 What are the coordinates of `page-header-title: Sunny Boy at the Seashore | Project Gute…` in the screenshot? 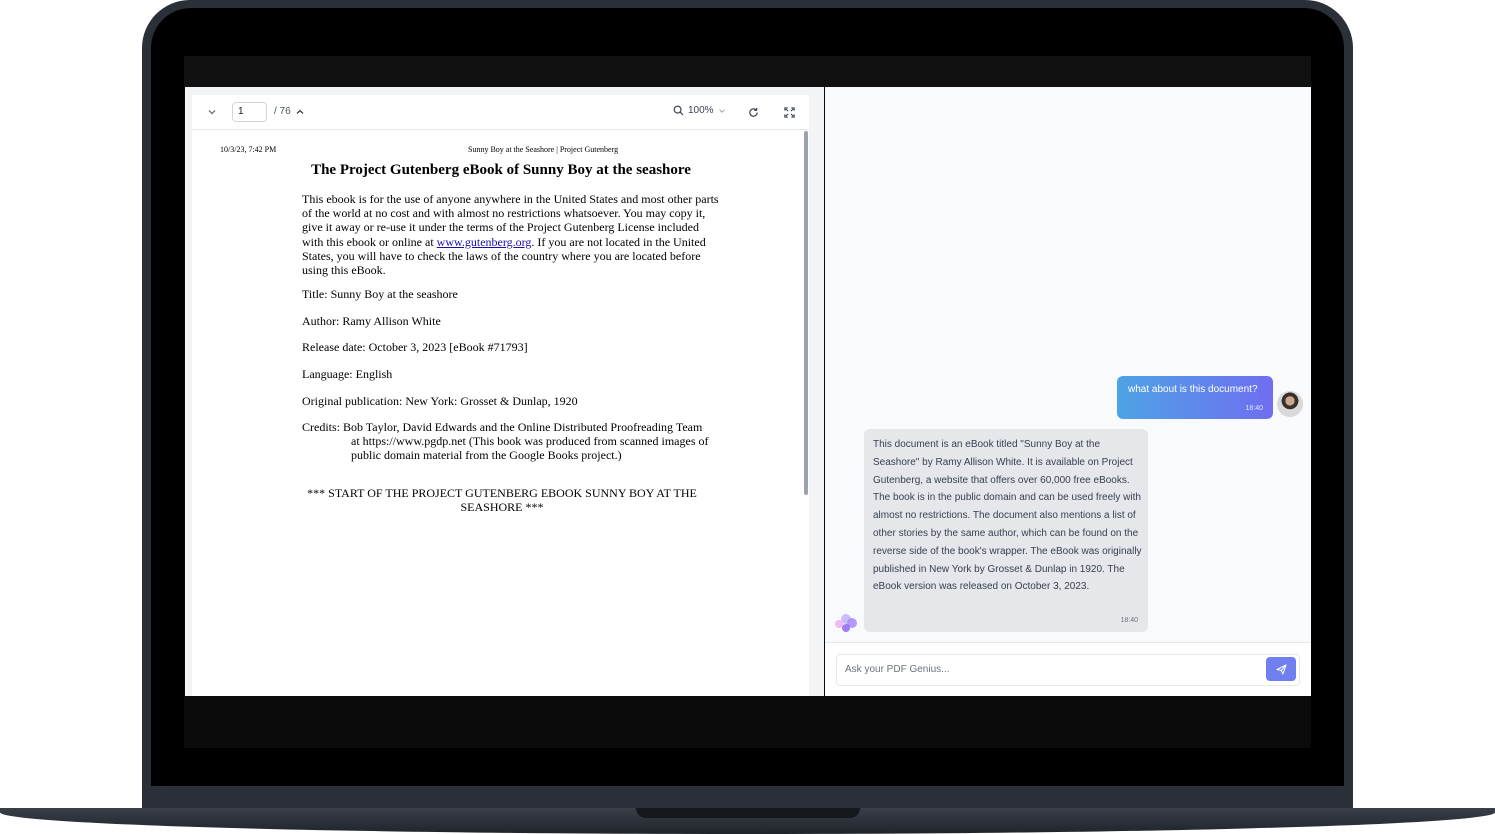 It's located at (543, 149).